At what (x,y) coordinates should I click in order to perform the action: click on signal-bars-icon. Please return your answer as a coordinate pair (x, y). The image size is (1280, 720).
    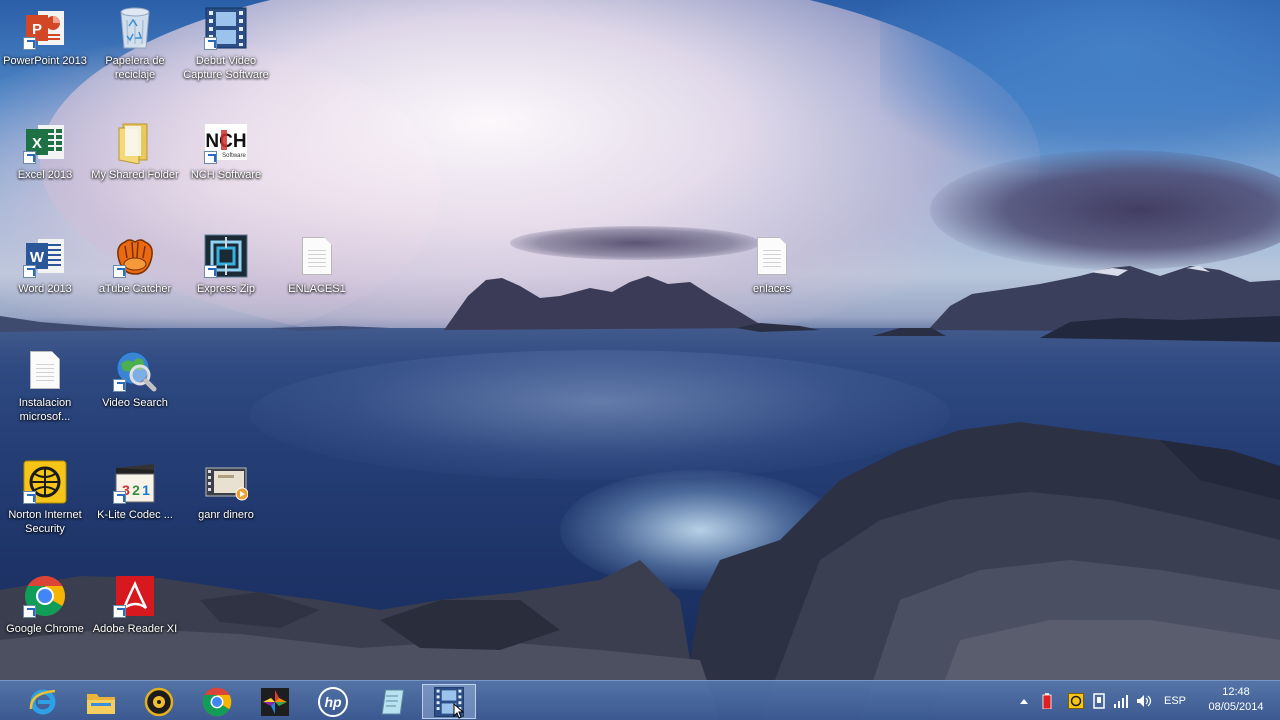
    Looking at the image, I should click on (1121, 701).